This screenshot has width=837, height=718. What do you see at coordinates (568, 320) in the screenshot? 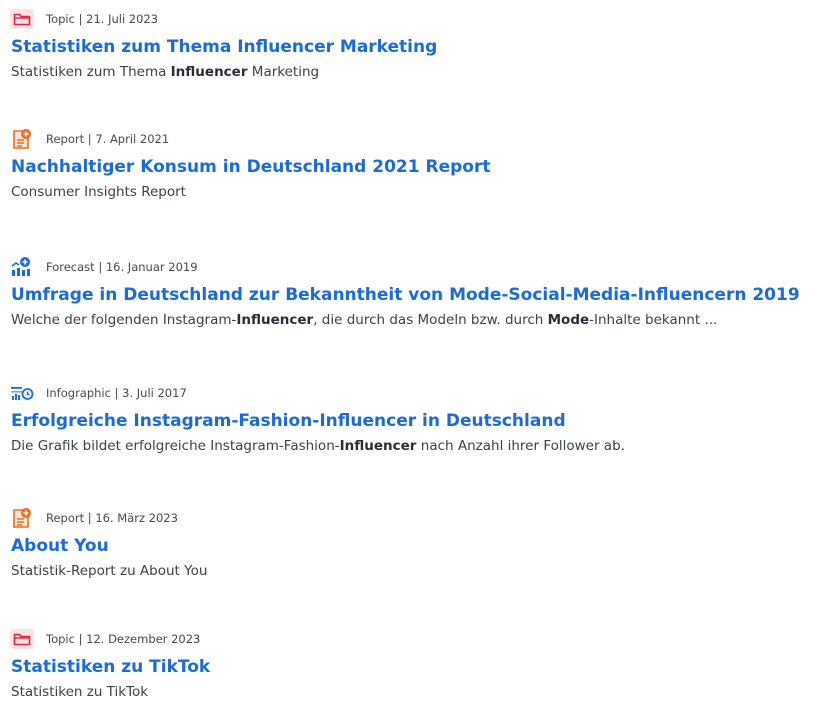
I see `desc-highlight: Mode` at bounding box center [568, 320].